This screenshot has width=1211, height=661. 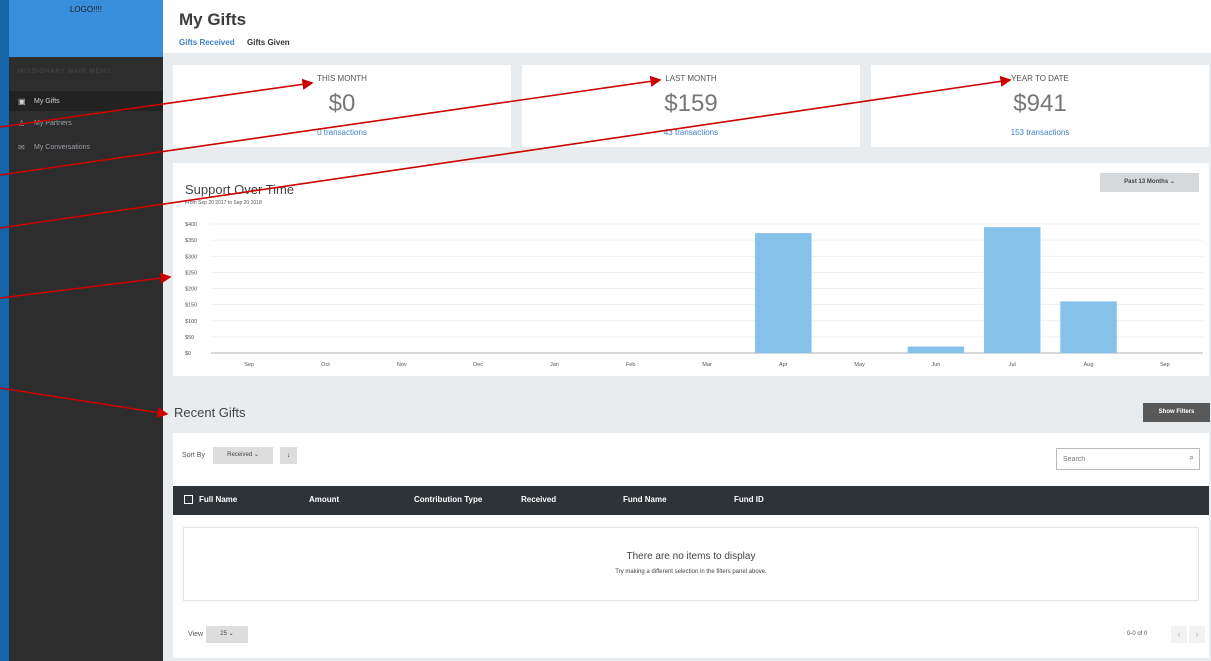 I want to click on column-fund-name: Fund Name, so click(x=645, y=499).